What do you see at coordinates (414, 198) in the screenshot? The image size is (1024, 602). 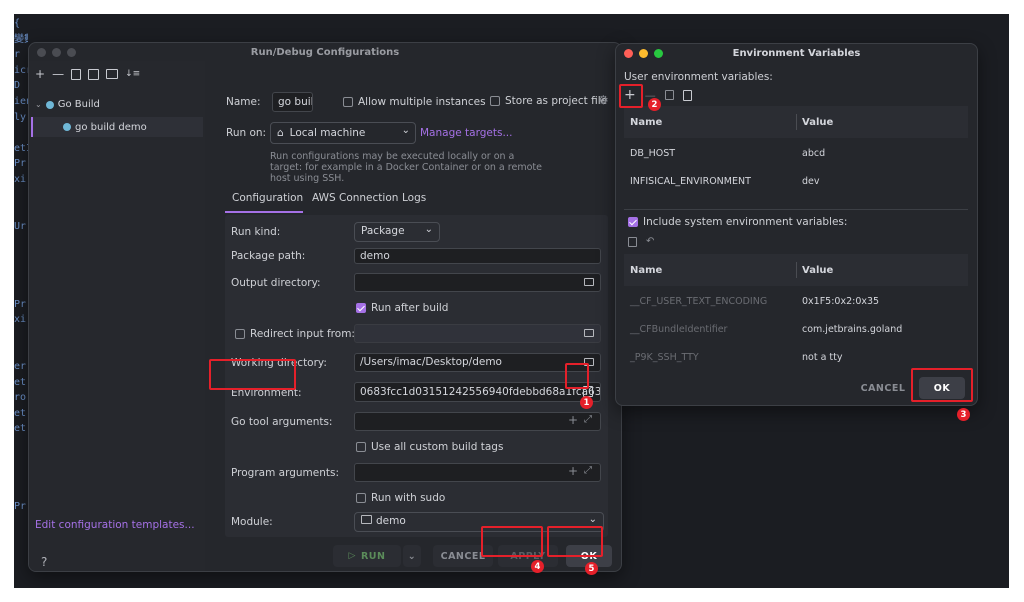 I see `tab-logs: Logs` at bounding box center [414, 198].